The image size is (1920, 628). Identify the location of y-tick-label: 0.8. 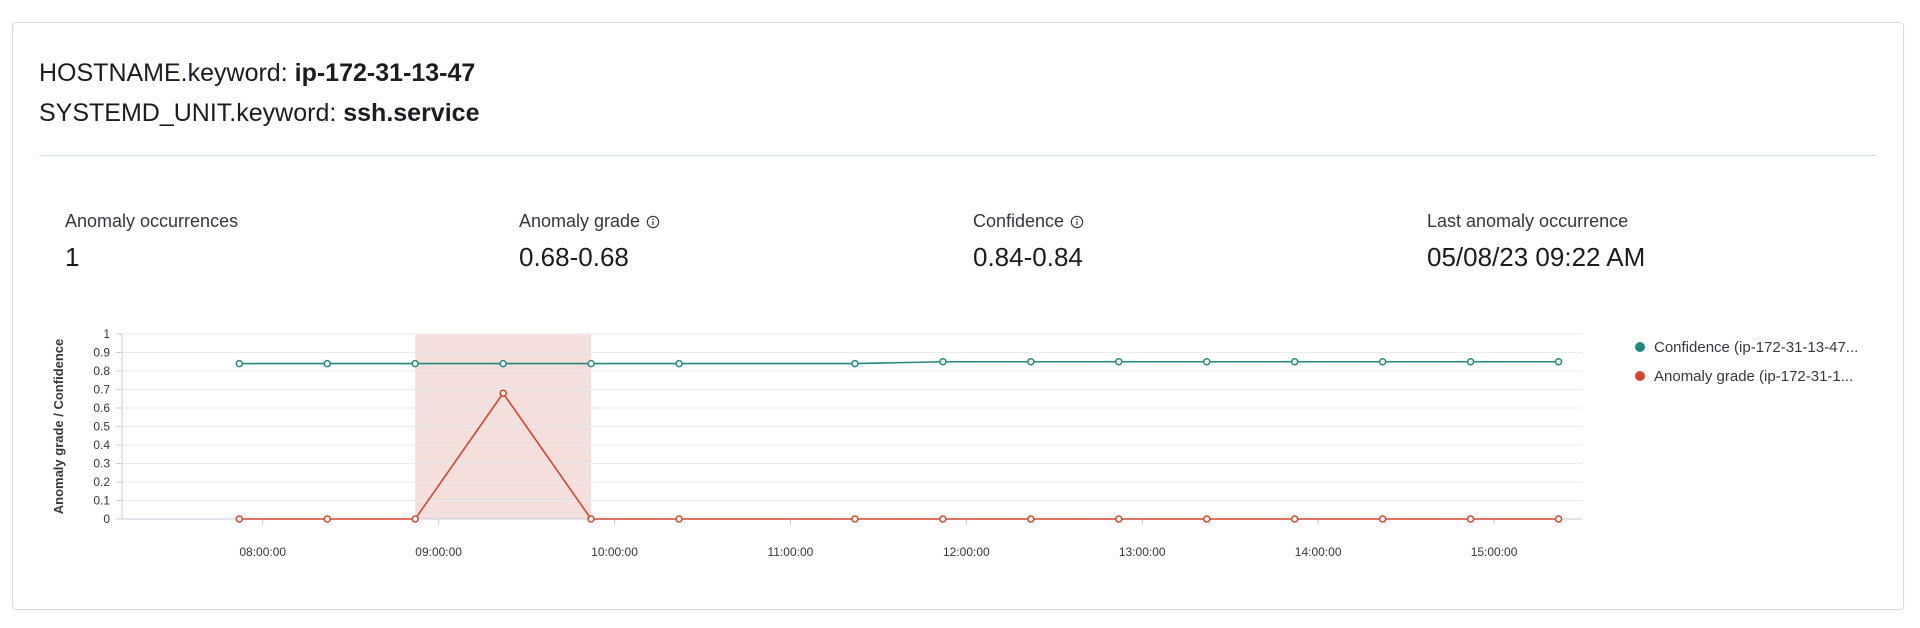
(101, 371).